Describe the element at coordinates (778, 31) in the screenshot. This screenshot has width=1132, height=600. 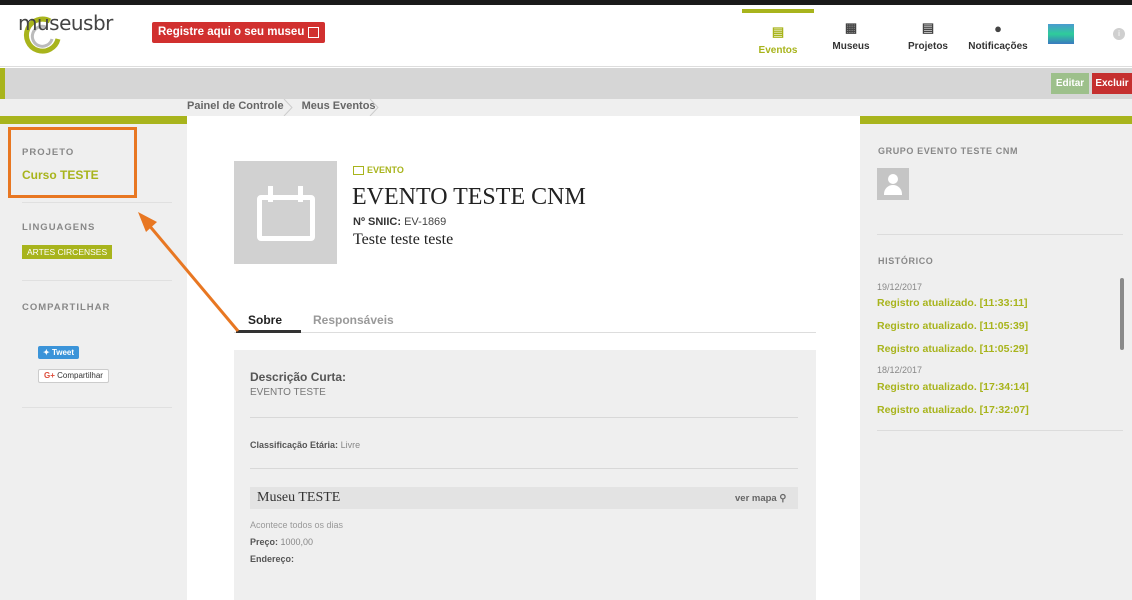
I see `calendar-icon: ▤` at that location.